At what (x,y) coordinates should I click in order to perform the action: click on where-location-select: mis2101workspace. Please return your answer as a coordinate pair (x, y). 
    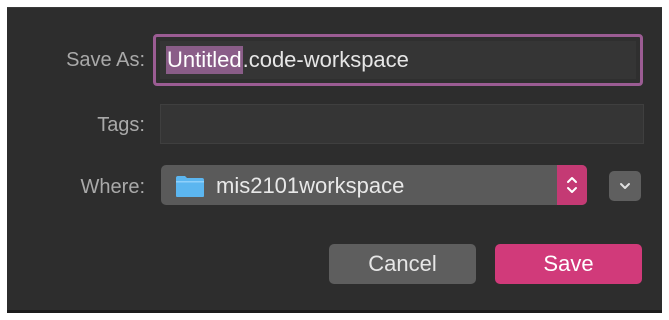
    Looking at the image, I should click on (374, 185).